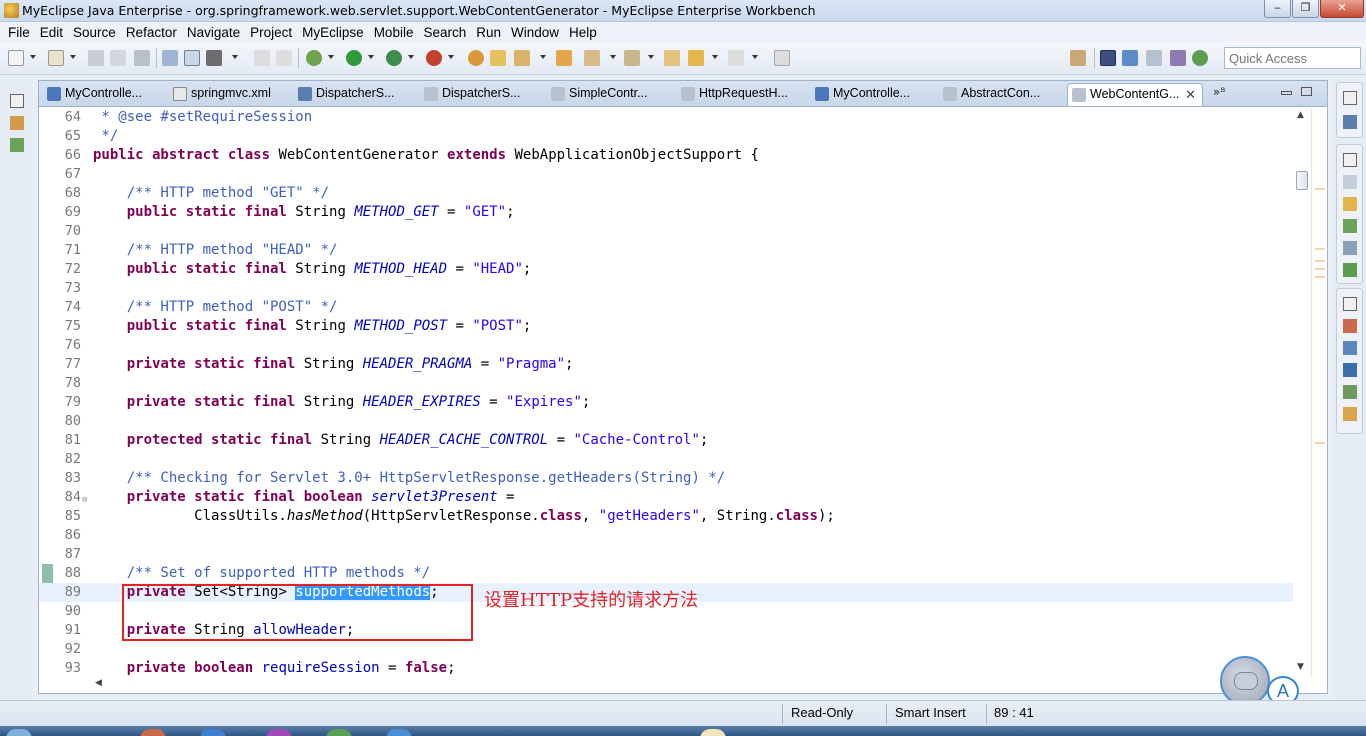 This screenshot has width=1366, height=736. What do you see at coordinates (1350, 226) in the screenshot?
I see `servers-icon` at bounding box center [1350, 226].